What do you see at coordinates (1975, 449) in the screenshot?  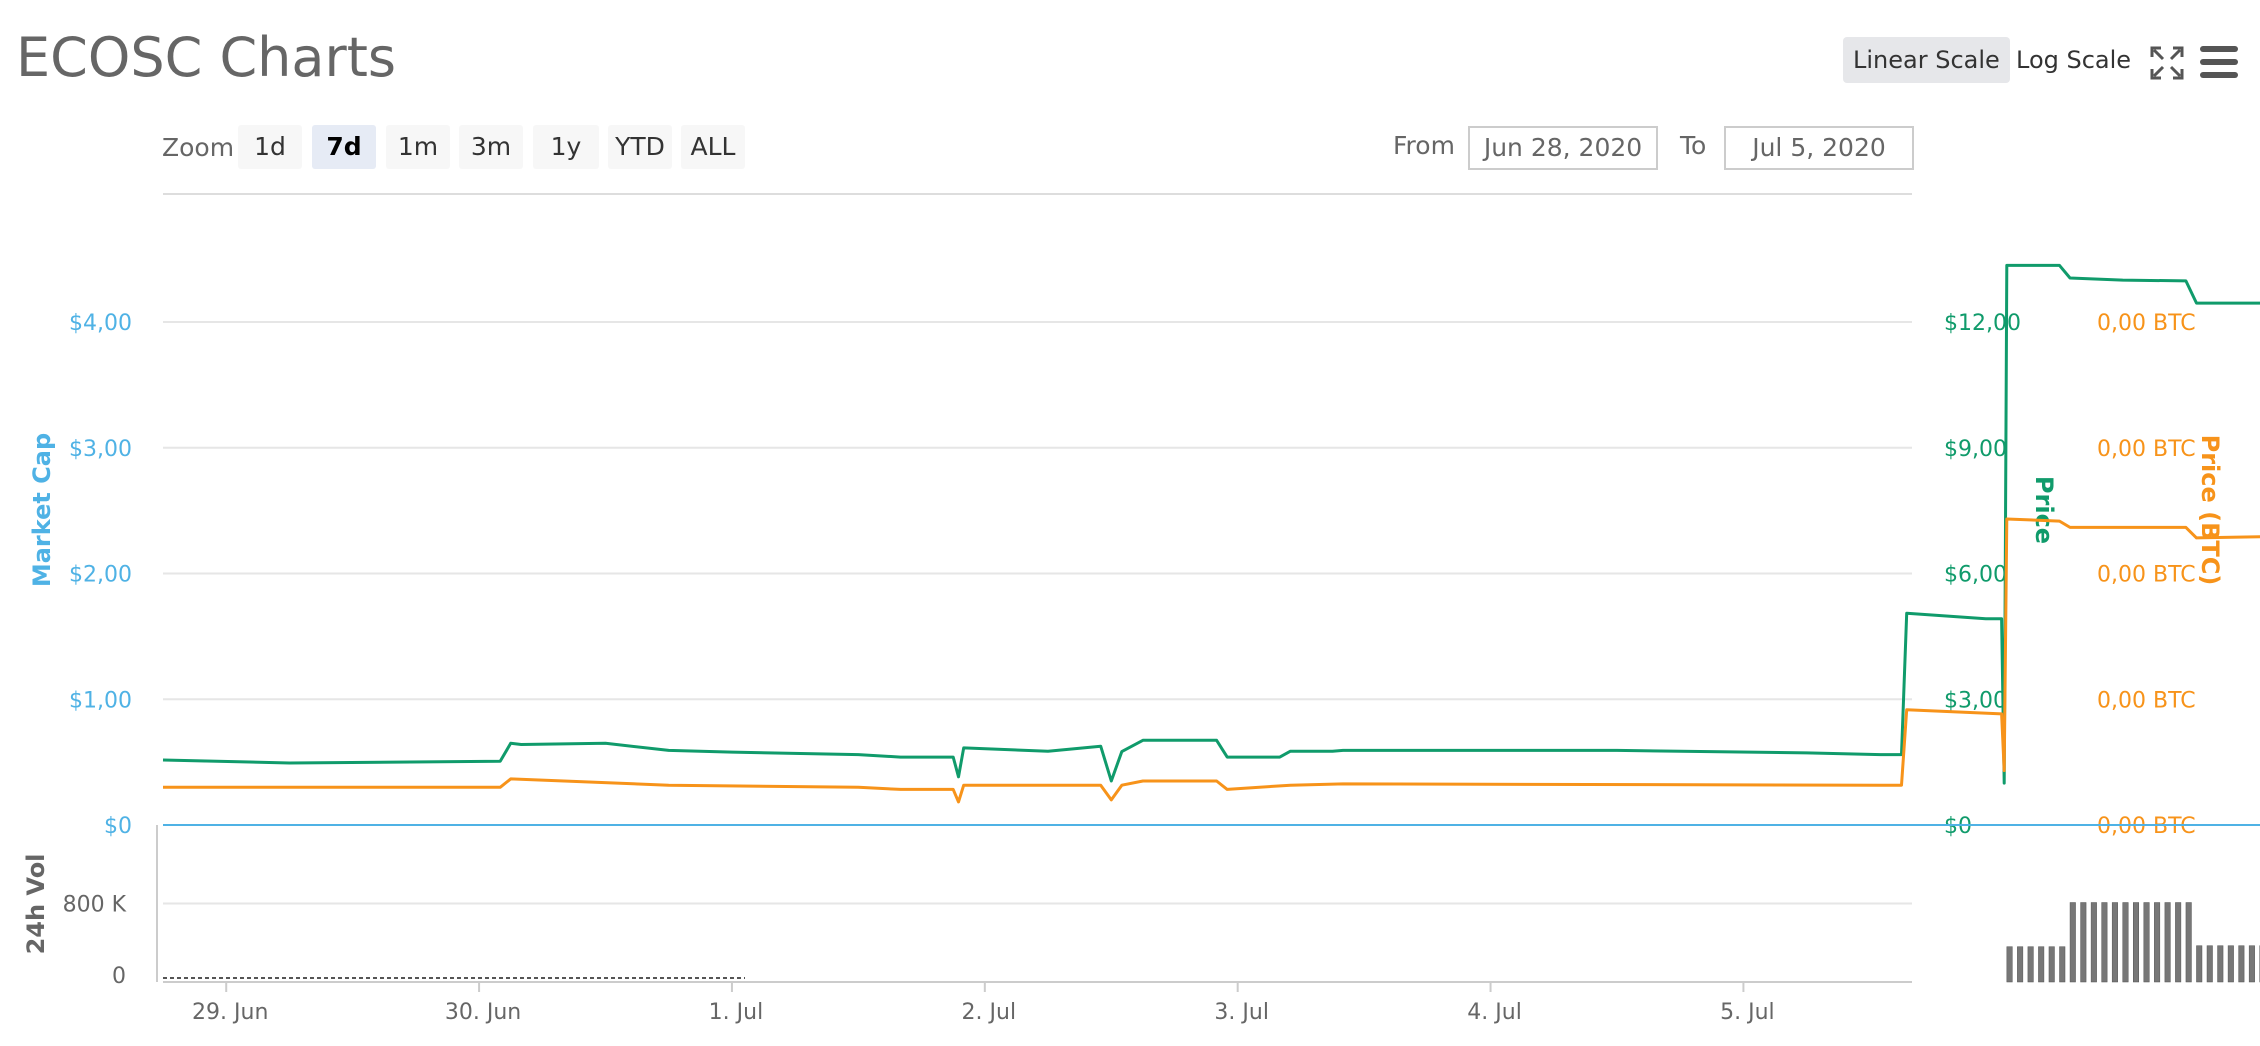 I see `price-tick-label: $9,00` at bounding box center [1975, 449].